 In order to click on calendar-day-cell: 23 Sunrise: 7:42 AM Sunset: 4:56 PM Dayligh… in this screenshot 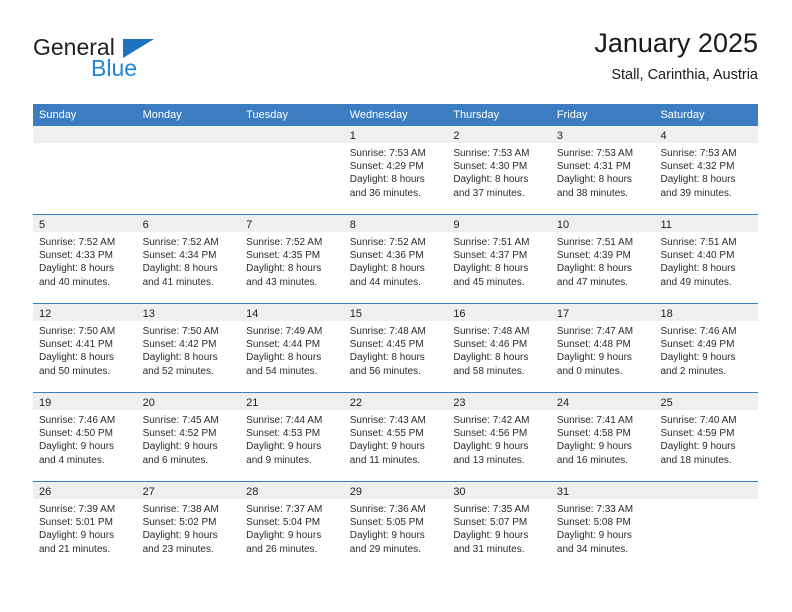, I will do `click(499, 437)`.